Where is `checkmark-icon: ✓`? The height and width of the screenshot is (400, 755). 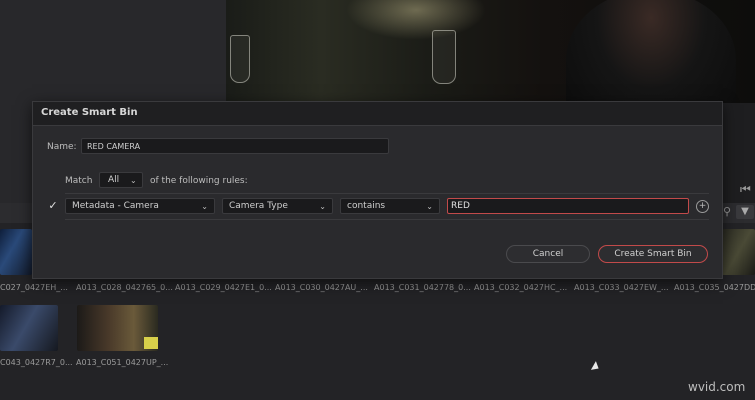 checkmark-icon: ✓ is located at coordinates (53, 205).